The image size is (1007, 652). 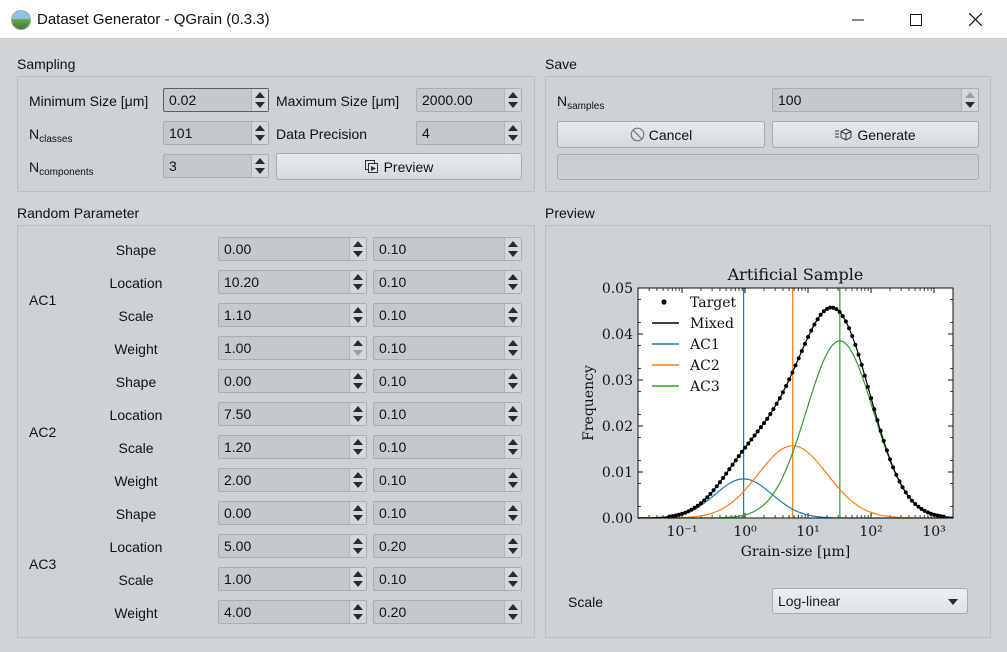 What do you see at coordinates (392, 546) in the screenshot?
I see `ac3-location-std-value: 0.20` at bounding box center [392, 546].